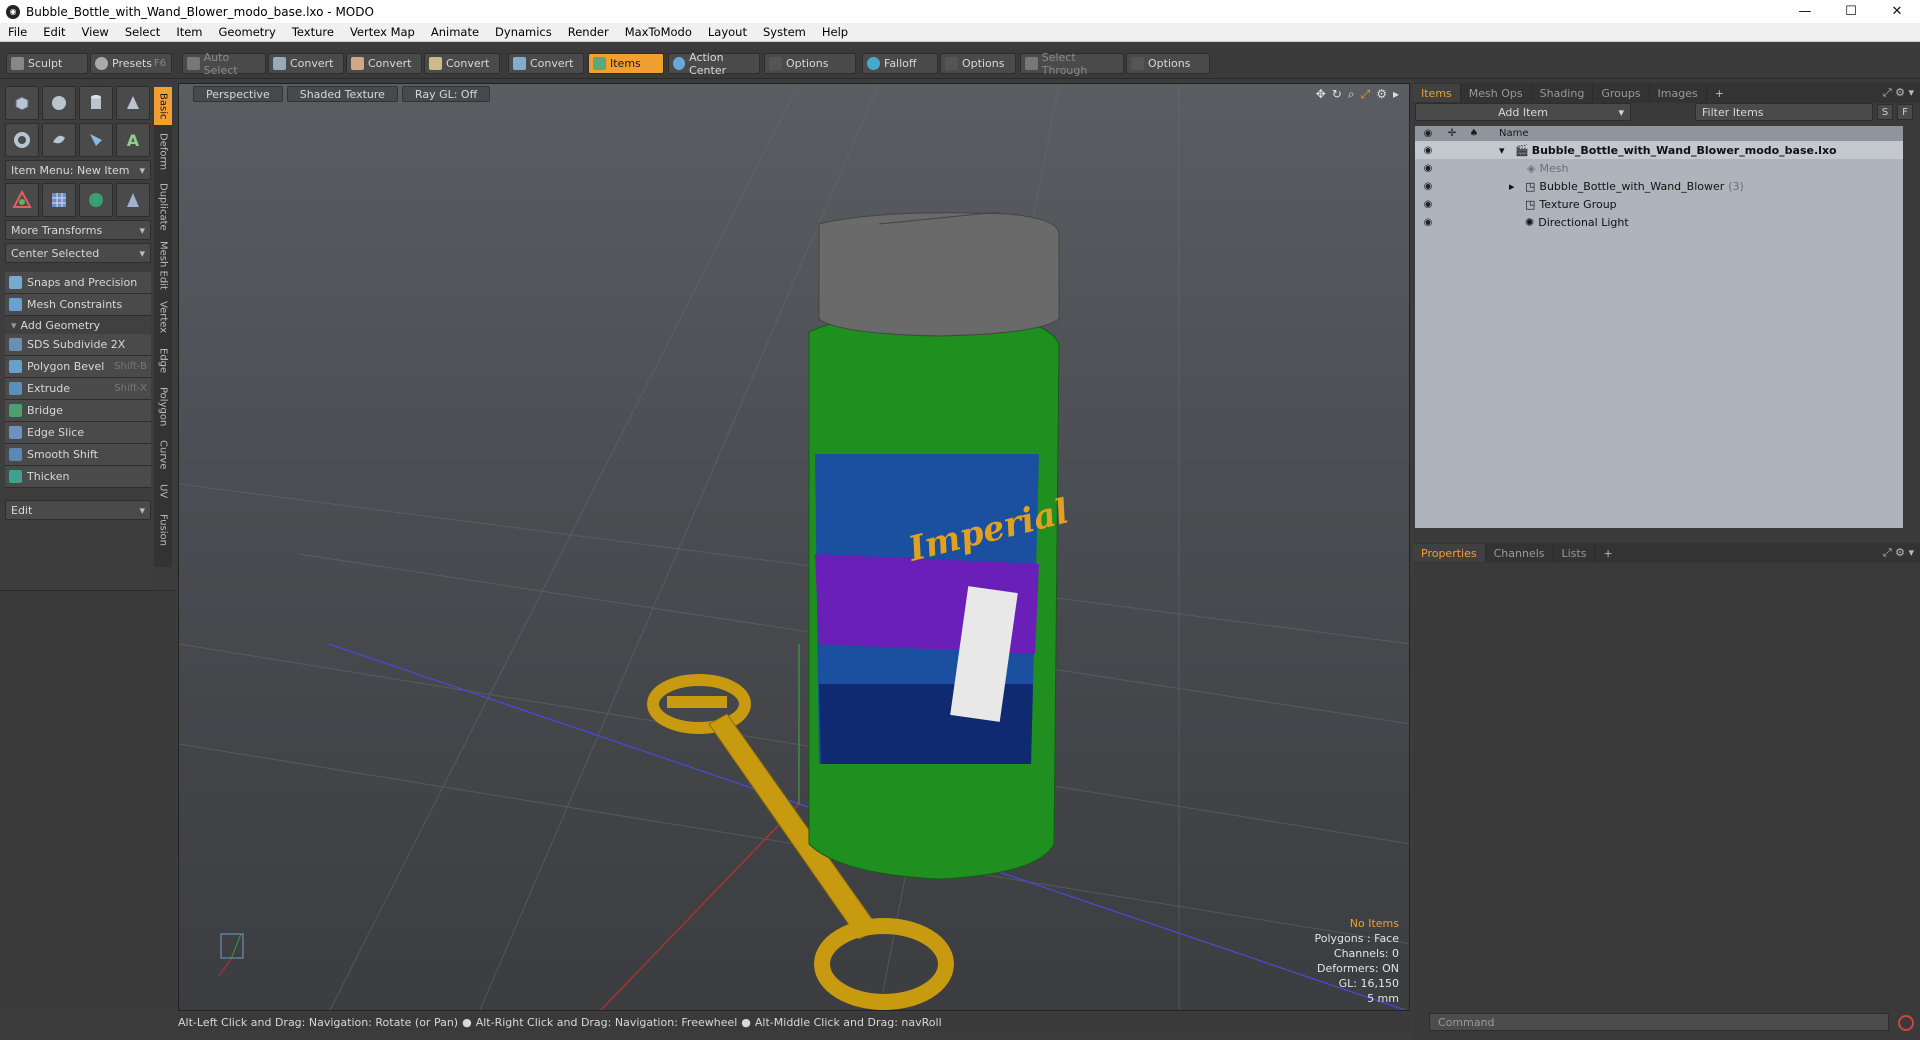 This screenshot has height=1040, width=1920. I want to click on vtab-mesh-edit: Mesh Edit, so click(163, 265).